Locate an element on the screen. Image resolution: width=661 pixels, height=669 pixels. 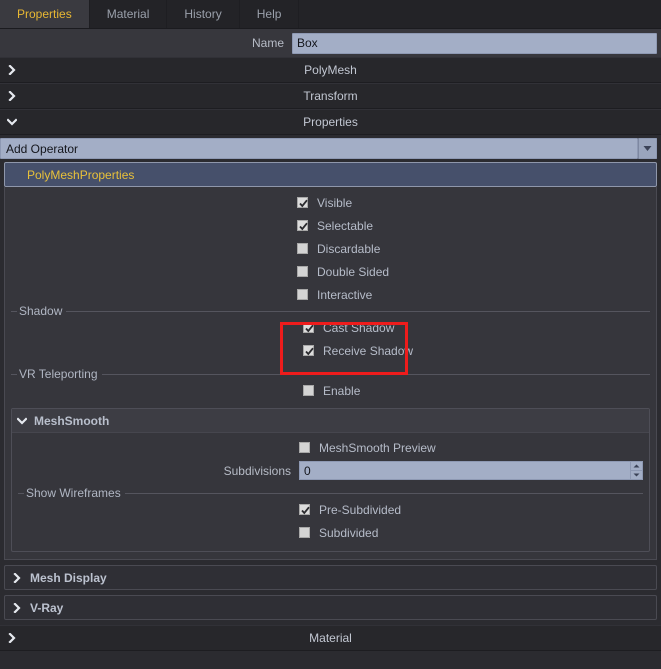
tab-help: Help is located at coordinates (270, 14).